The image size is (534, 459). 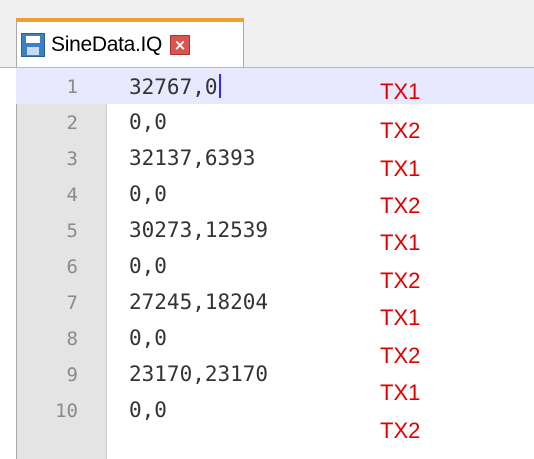 What do you see at coordinates (72, 159) in the screenshot?
I see `line-number: 3` at bounding box center [72, 159].